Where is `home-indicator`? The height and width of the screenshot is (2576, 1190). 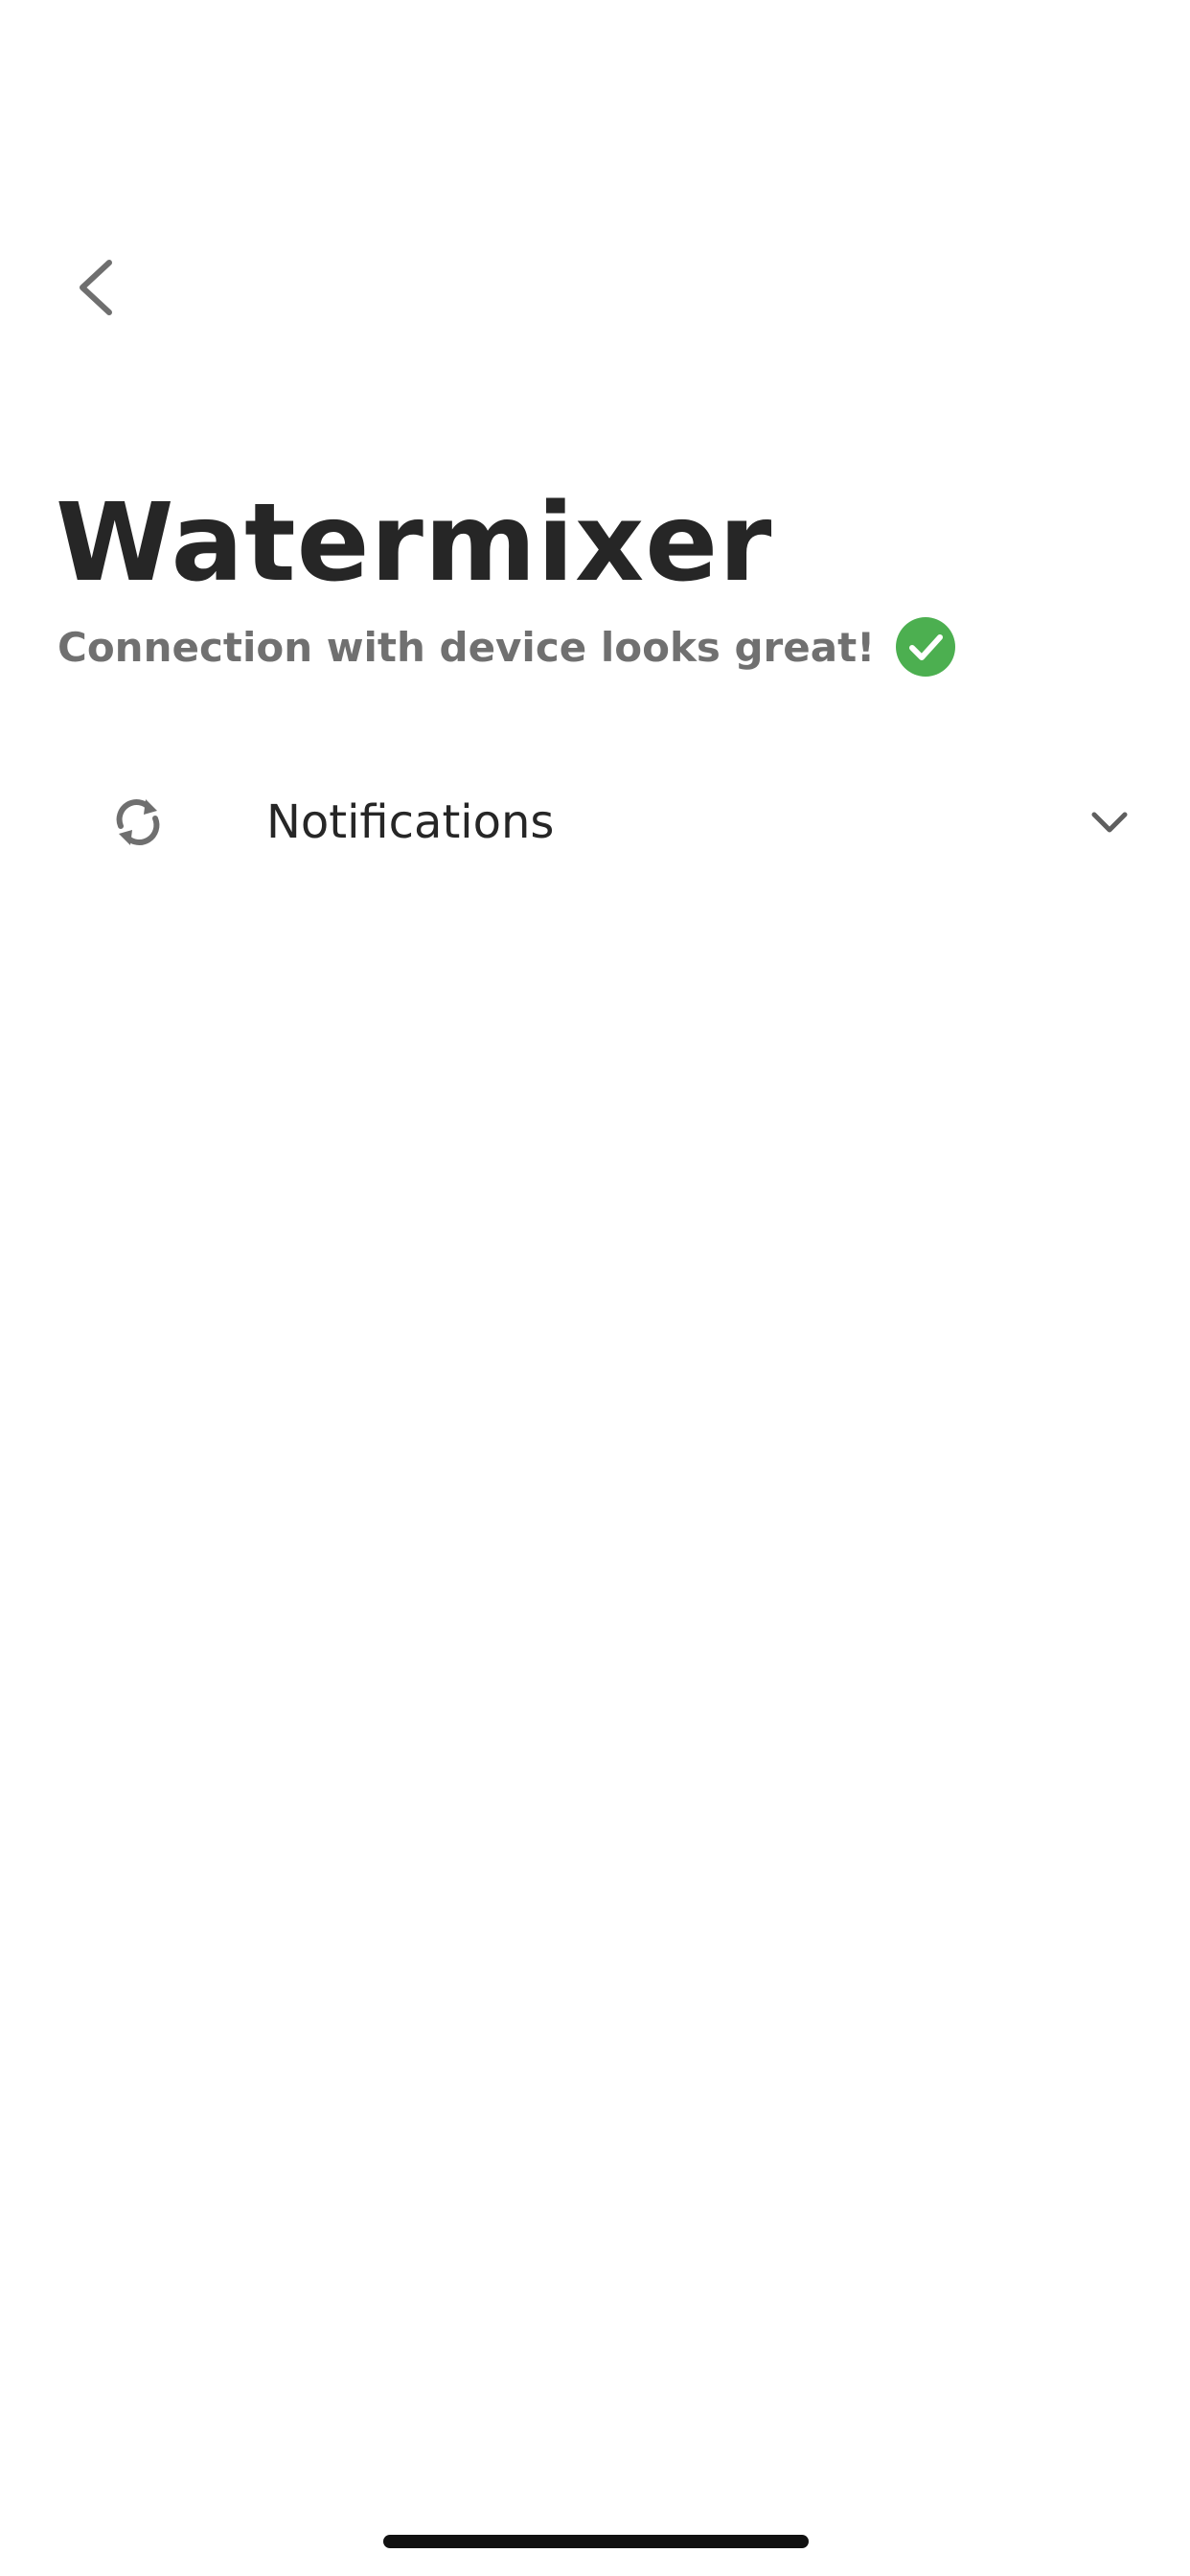 home-indicator is located at coordinates (596, 2541).